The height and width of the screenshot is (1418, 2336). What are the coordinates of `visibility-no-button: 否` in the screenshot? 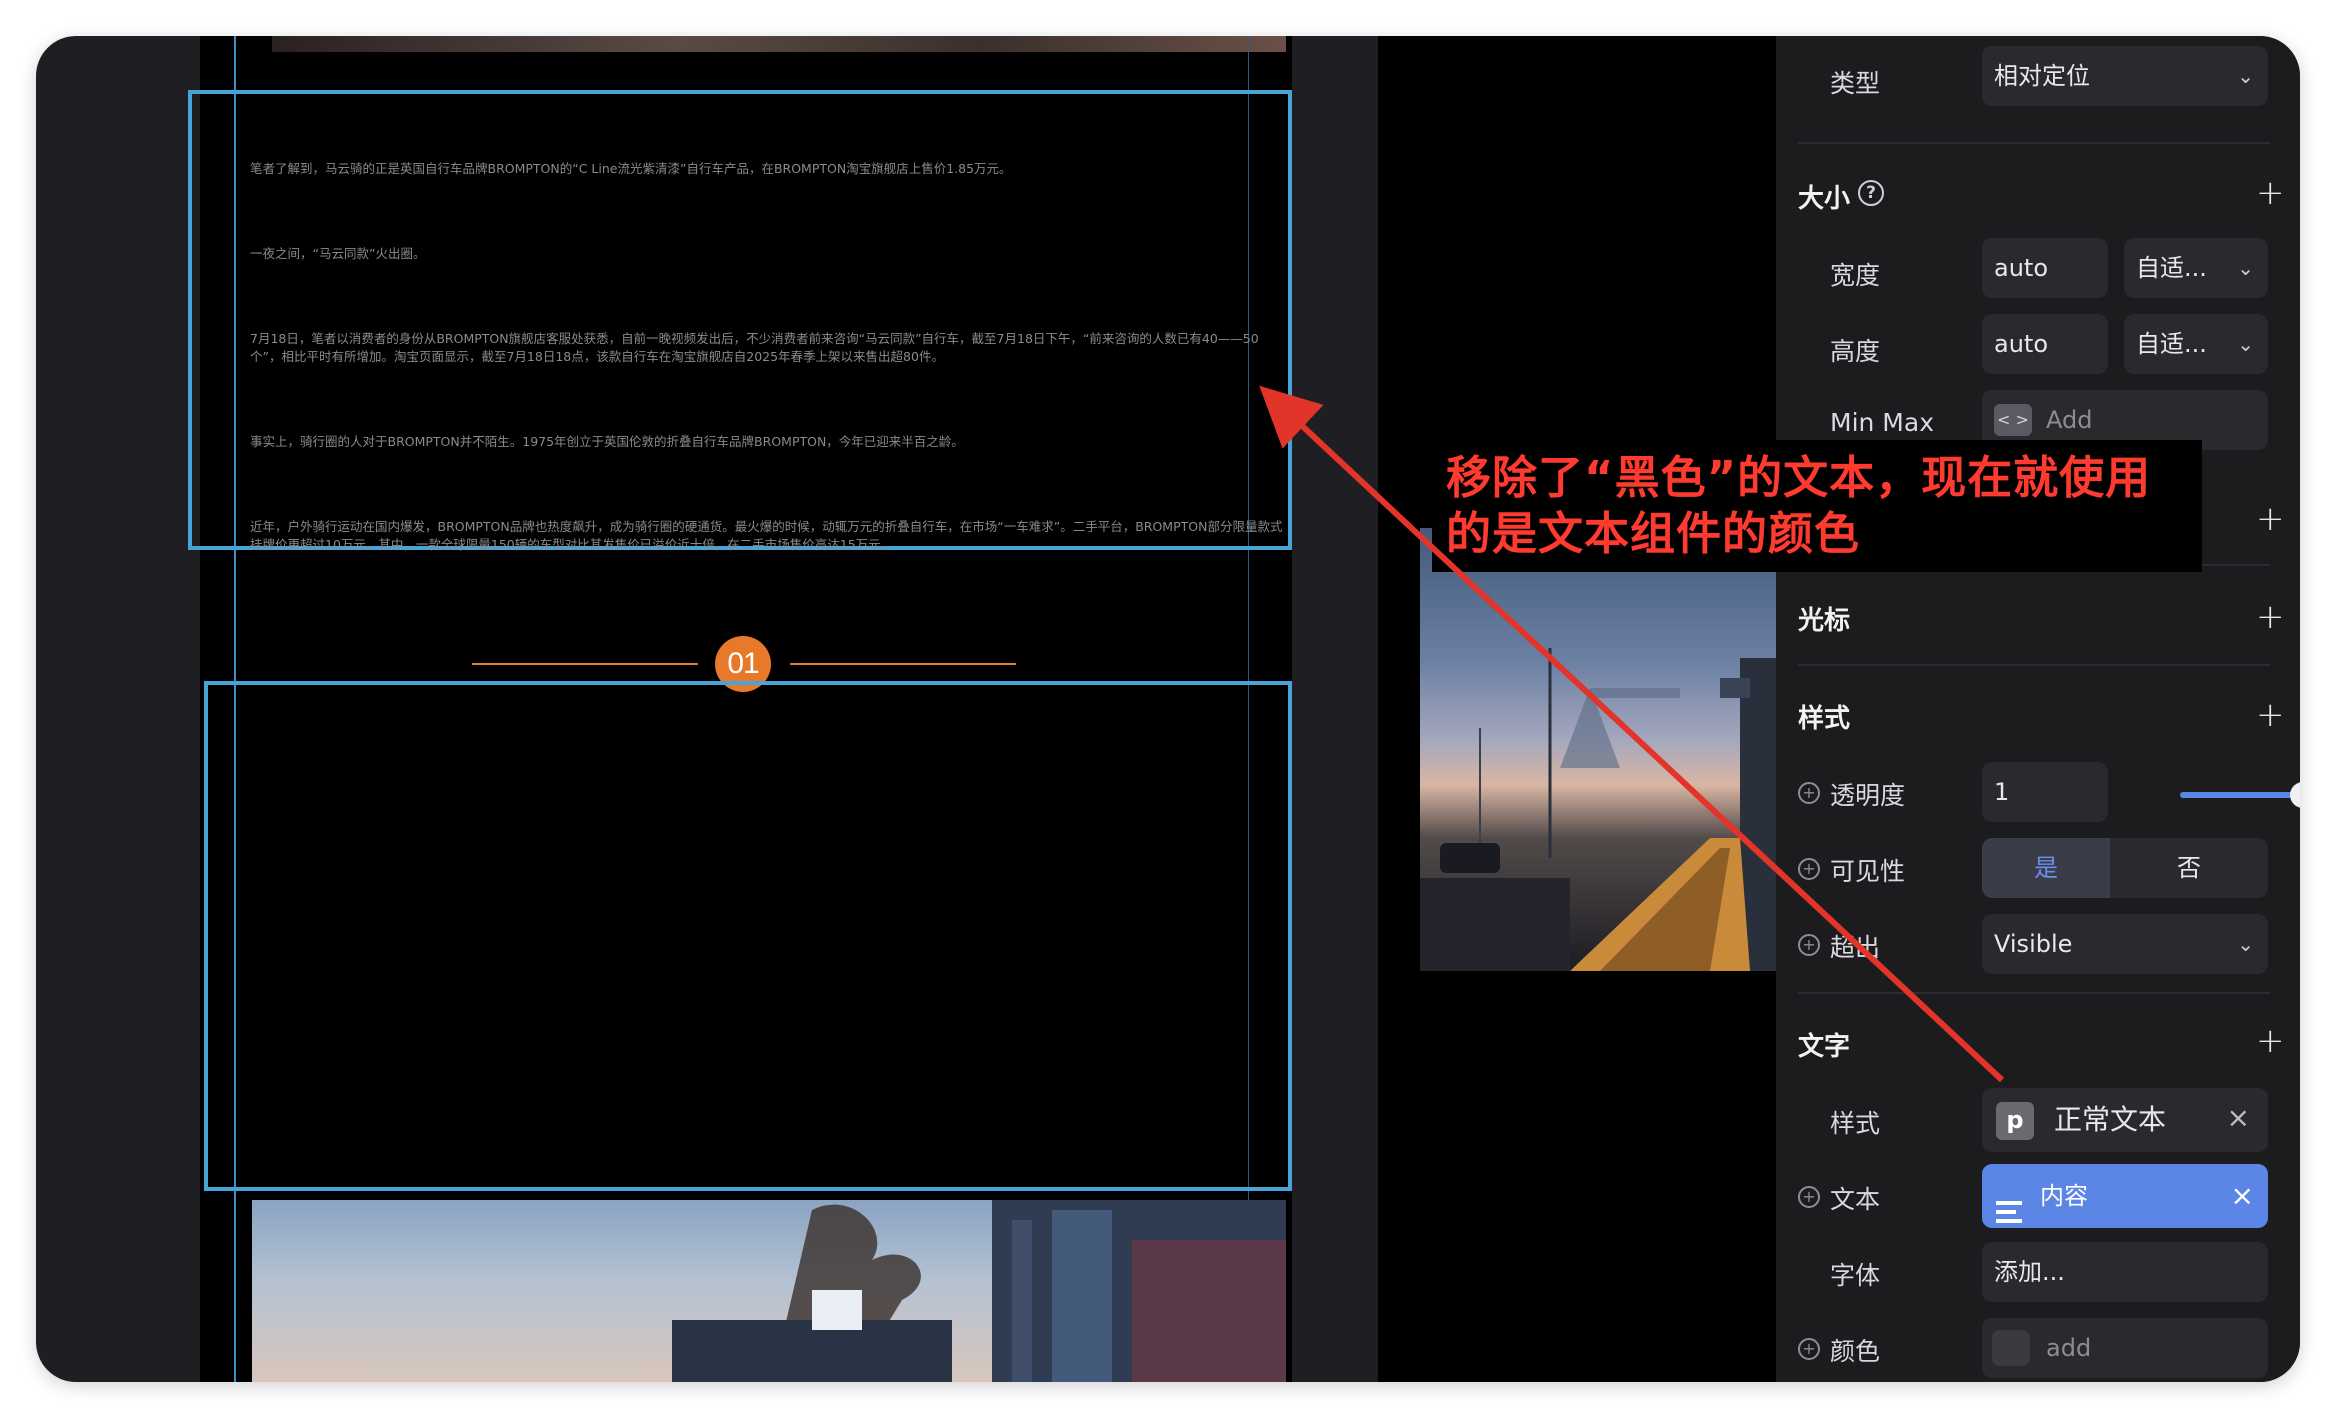 It's located at (2189, 868).